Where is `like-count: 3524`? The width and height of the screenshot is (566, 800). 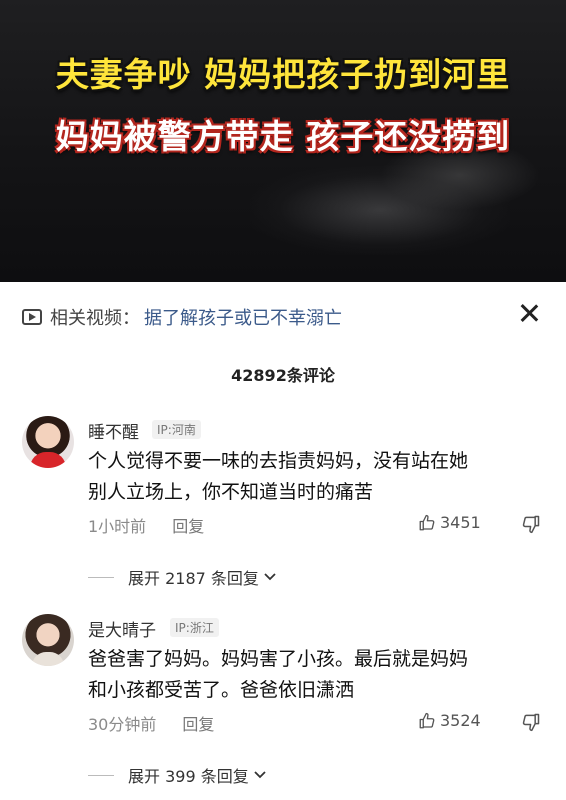 like-count: 3524 is located at coordinates (460, 720).